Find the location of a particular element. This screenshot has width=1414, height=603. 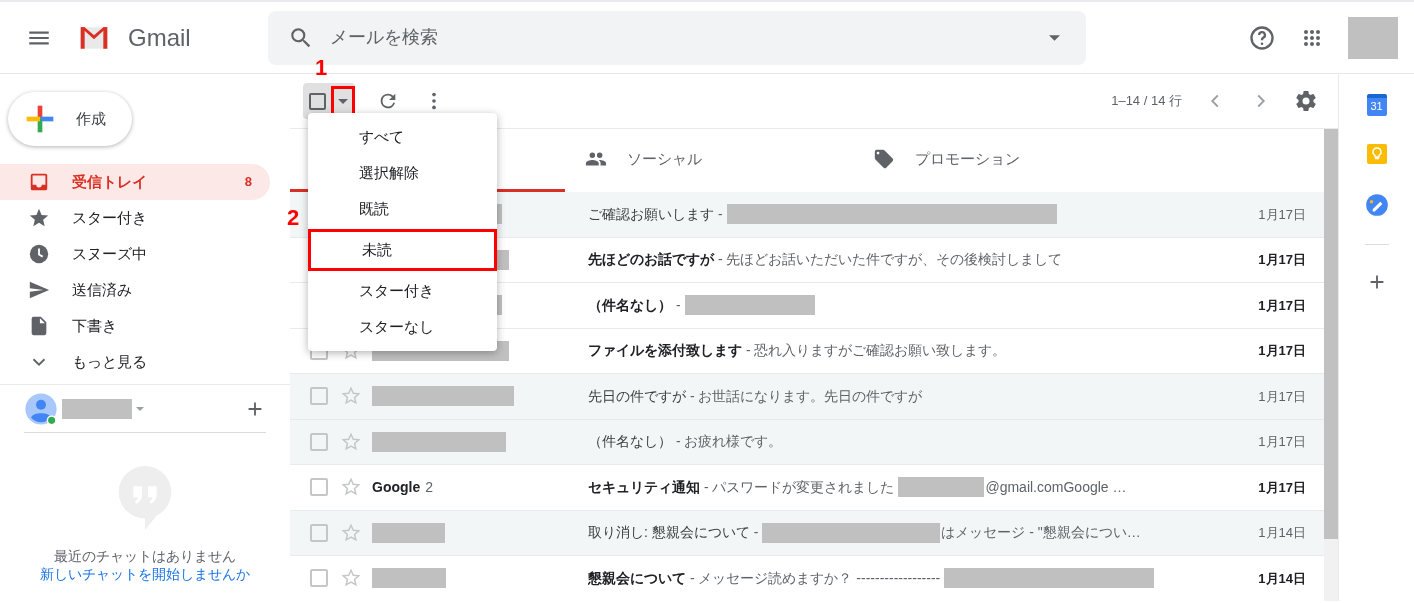

subject-text: ご確認お願いします is located at coordinates (651, 214).